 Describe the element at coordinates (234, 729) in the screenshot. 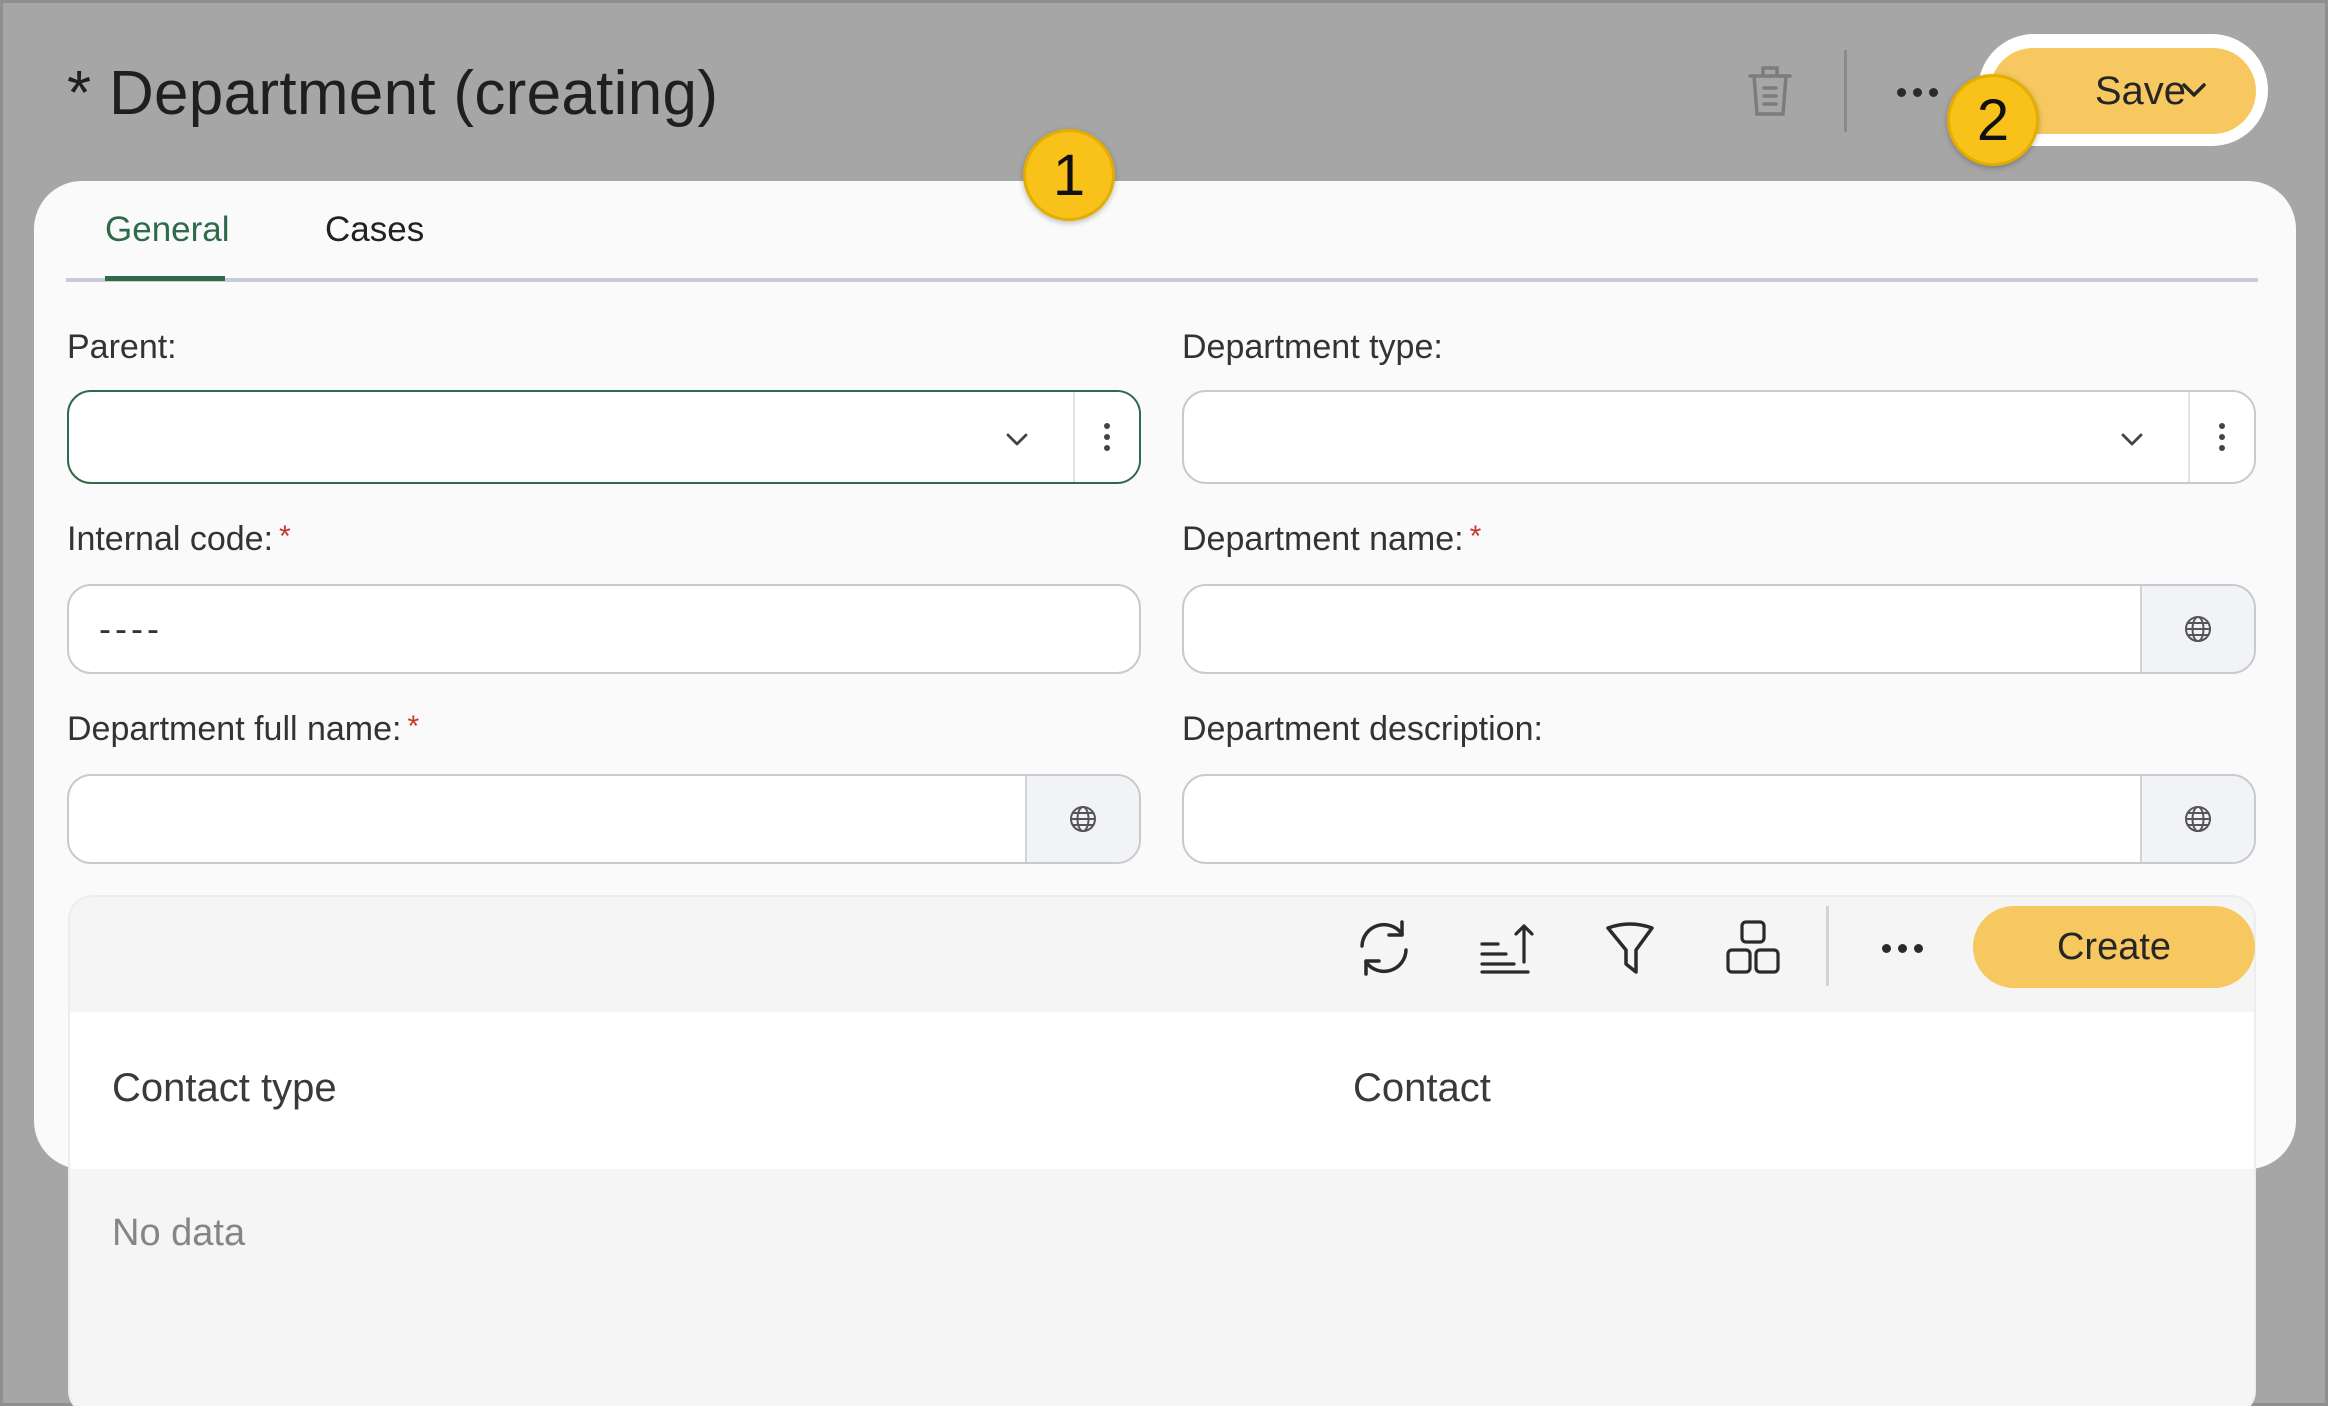

I see `department-full-name-label-text: Department full name:` at that location.